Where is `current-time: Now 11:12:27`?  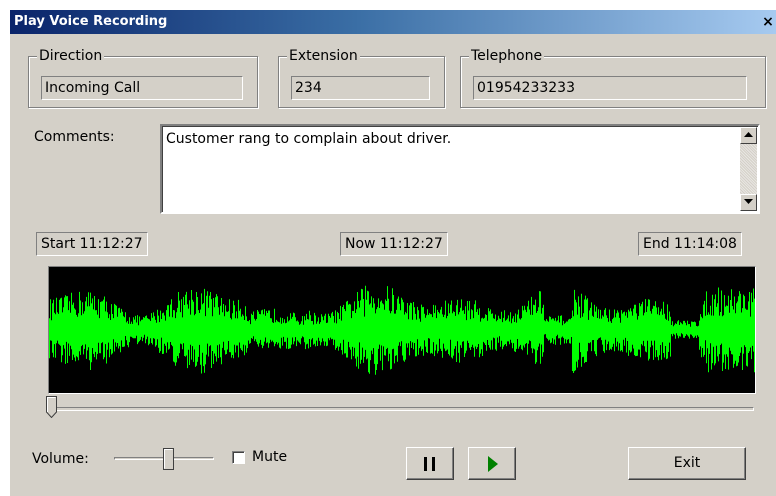
current-time: Now 11:12:27 is located at coordinates (394, 244).